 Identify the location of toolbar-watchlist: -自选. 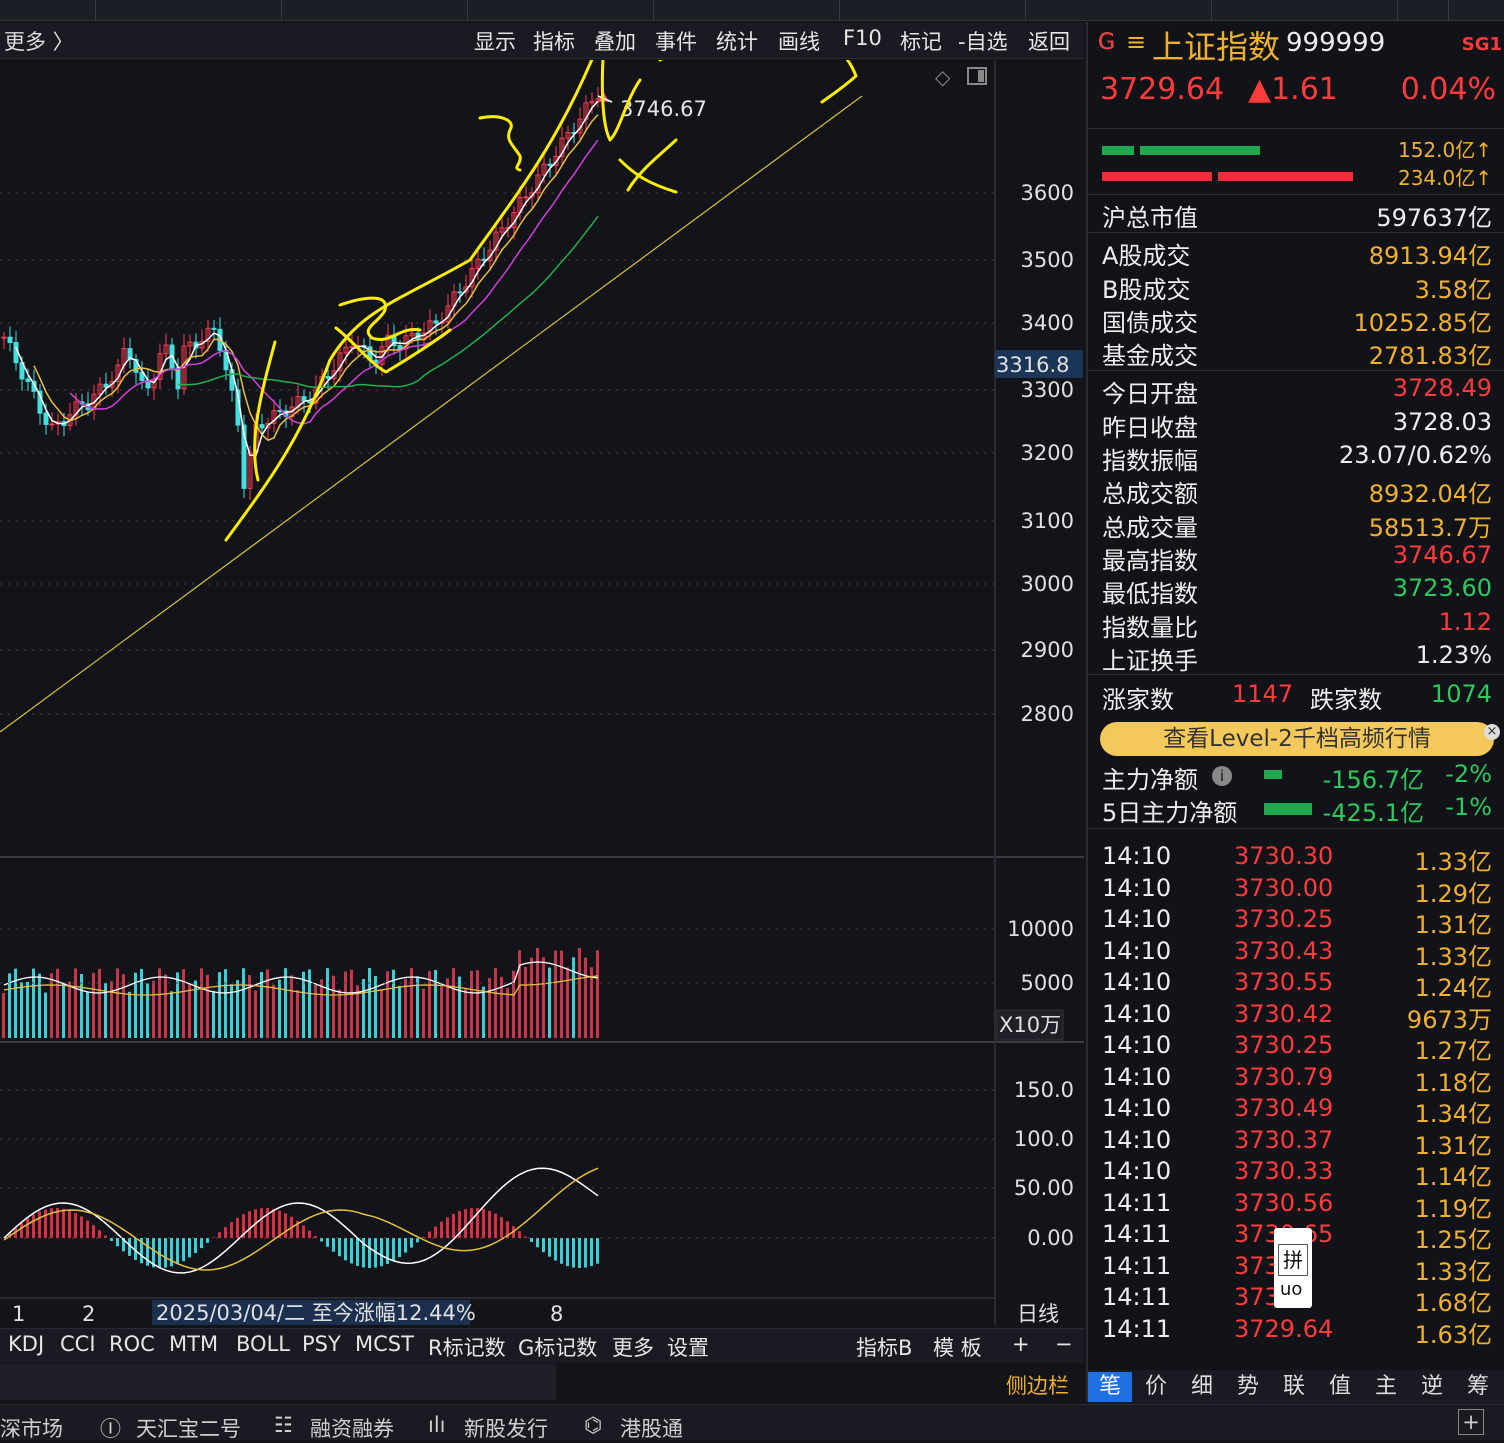
(983, 41).